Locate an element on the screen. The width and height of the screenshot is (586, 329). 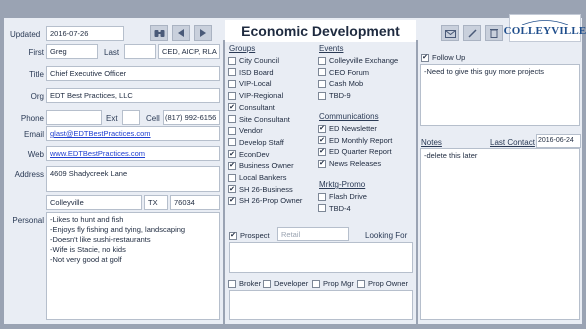
checkbox-item-news-releases: ✔ News Releases is located at coordinates (349, 163).